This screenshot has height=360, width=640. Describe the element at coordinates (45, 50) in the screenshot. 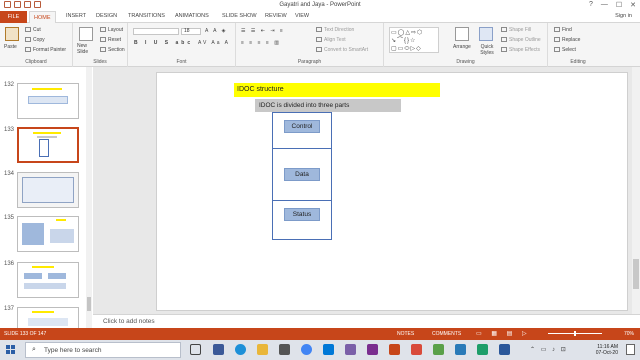

I see `format-painter-button: Format Painter` at that location.